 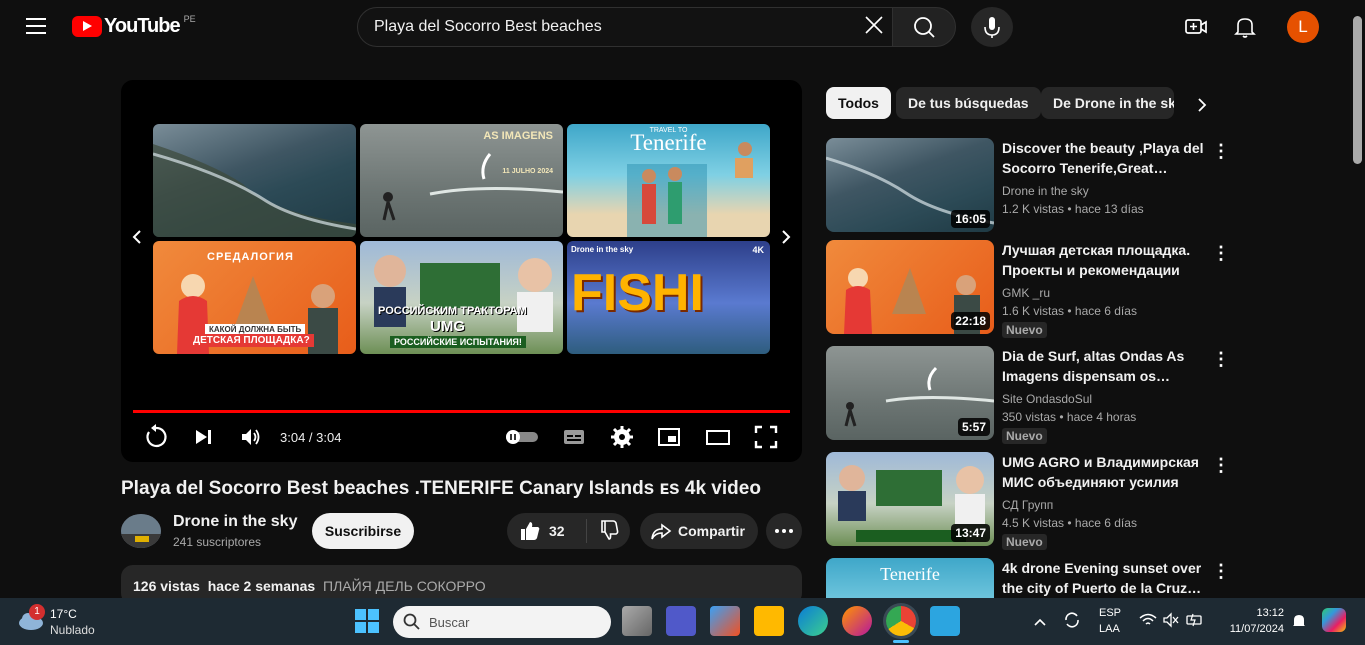 I want to click on miniplayer-icon, so click(x=669, y=439).